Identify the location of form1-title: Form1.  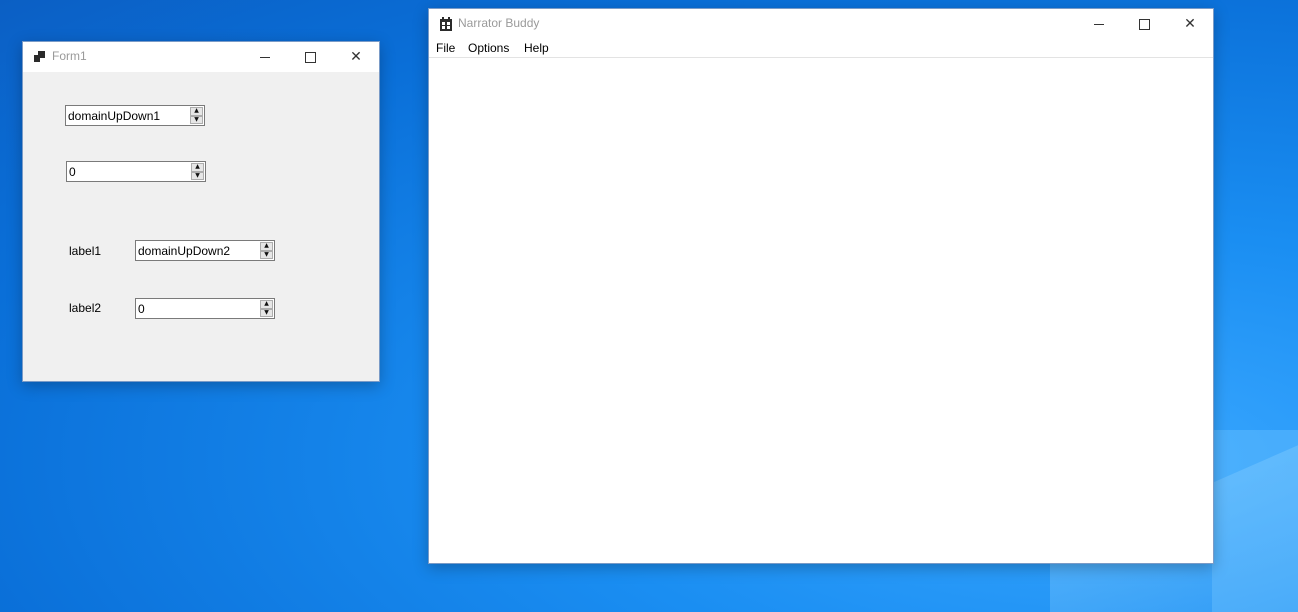
(69, 56).